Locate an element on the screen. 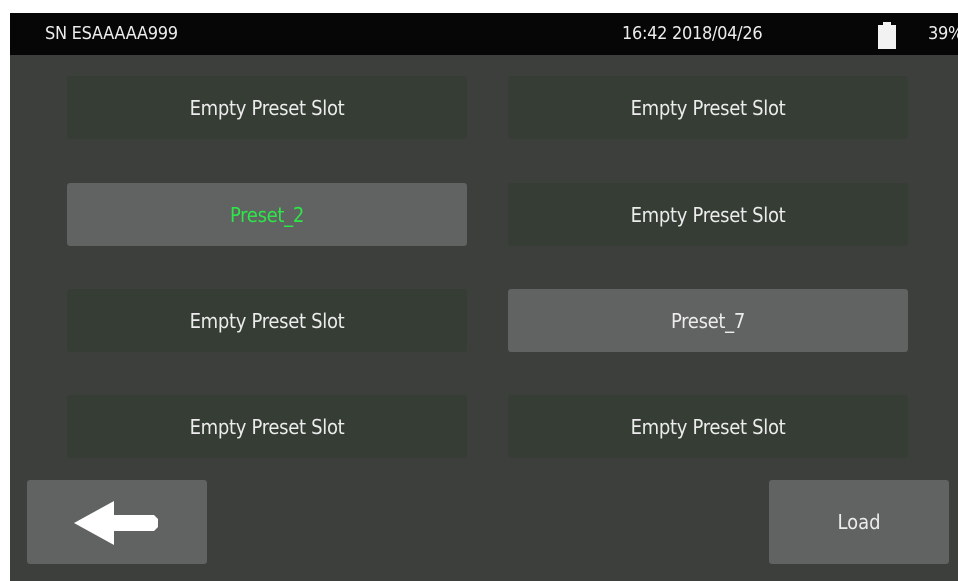 The height and width of the screenshot is (581, 958). preset-slot-1: Empty Preset Slot is located at coordinates (267, 107).